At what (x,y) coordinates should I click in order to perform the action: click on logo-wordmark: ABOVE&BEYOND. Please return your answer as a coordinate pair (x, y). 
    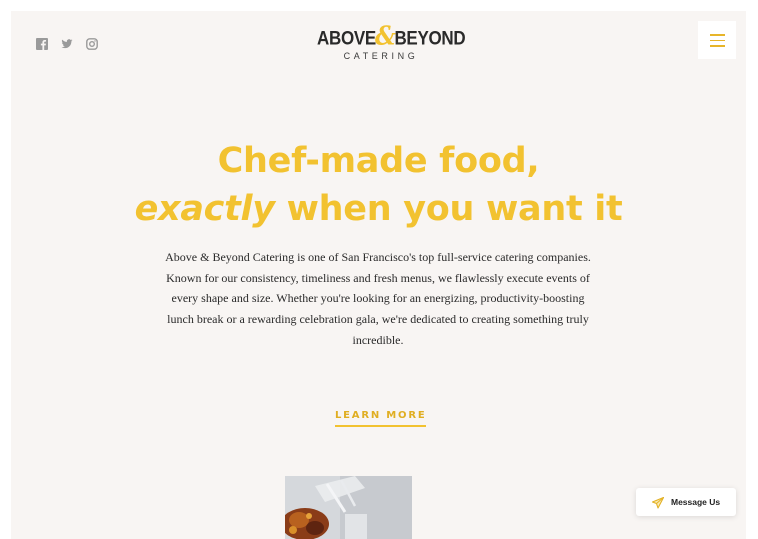
    Looking at the image, I should click on (391, 36).